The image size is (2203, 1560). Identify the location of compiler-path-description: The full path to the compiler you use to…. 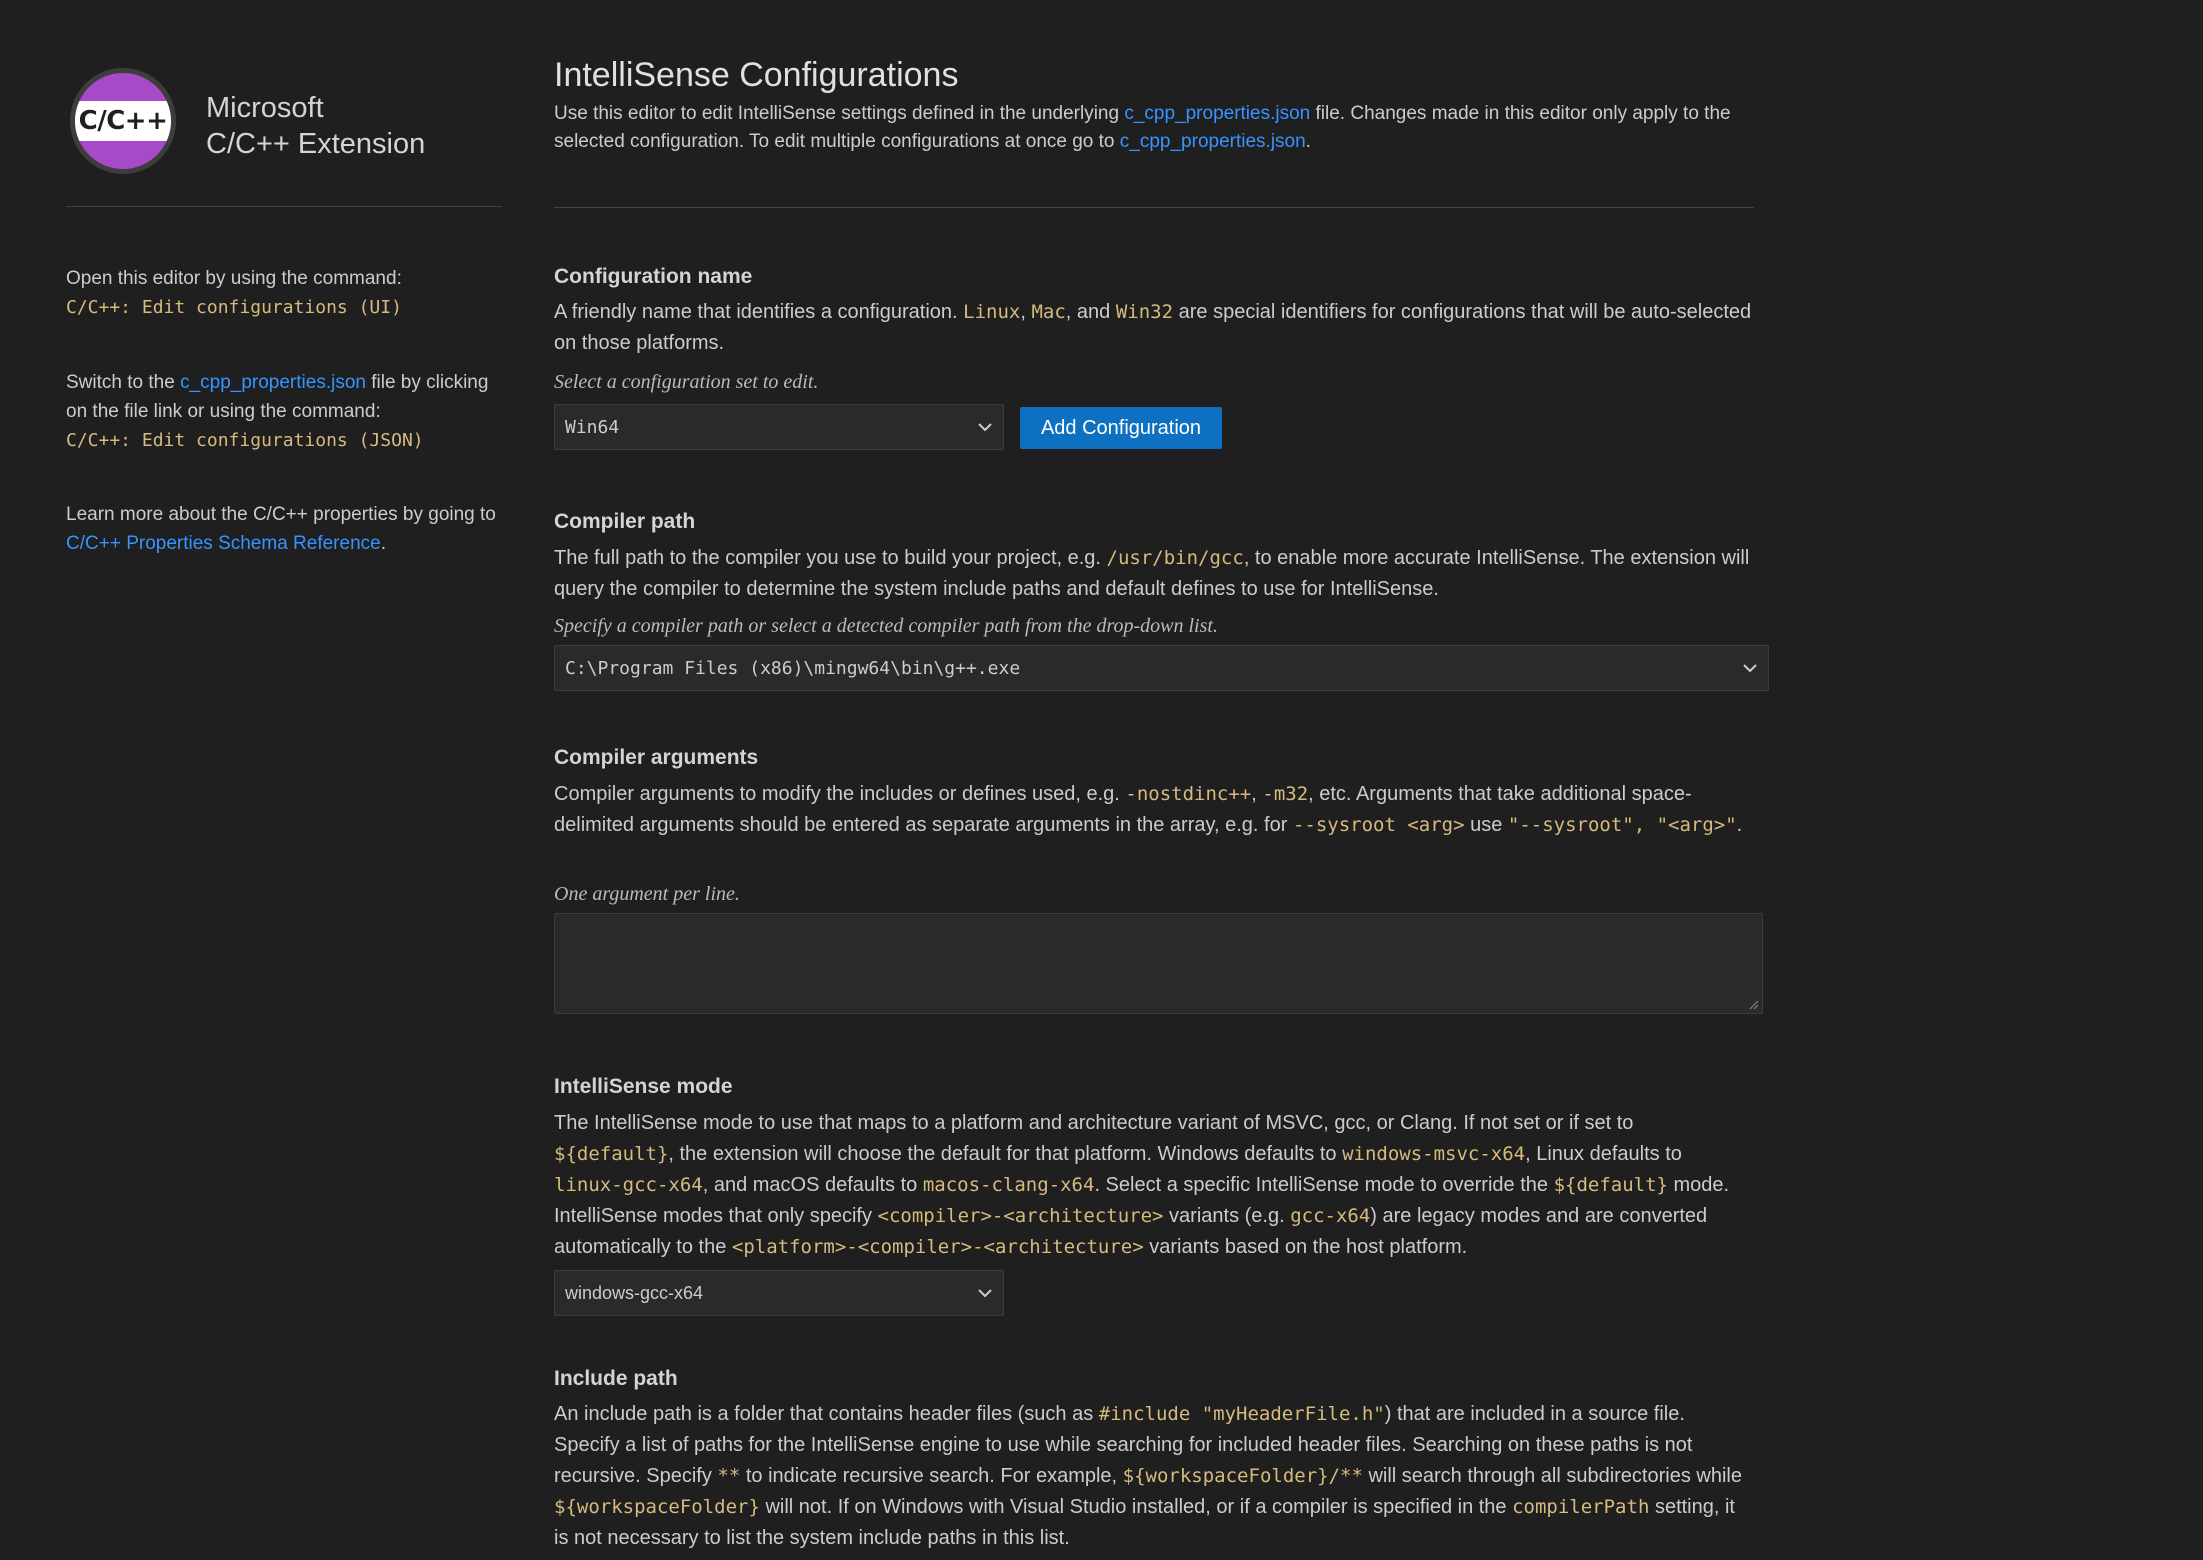
(1154, 574).